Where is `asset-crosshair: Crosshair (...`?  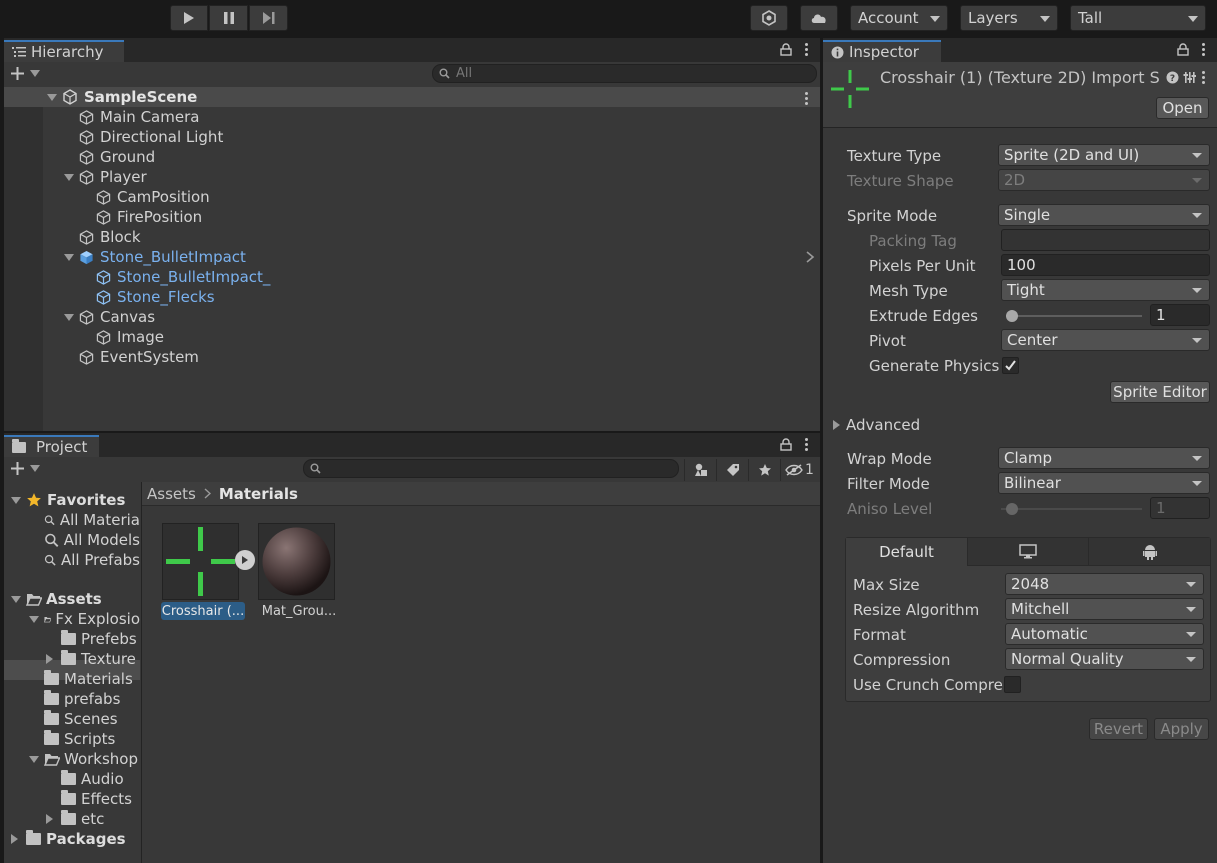 asset-crosshair: Crosshair (... is located at coordinates (207, 571).